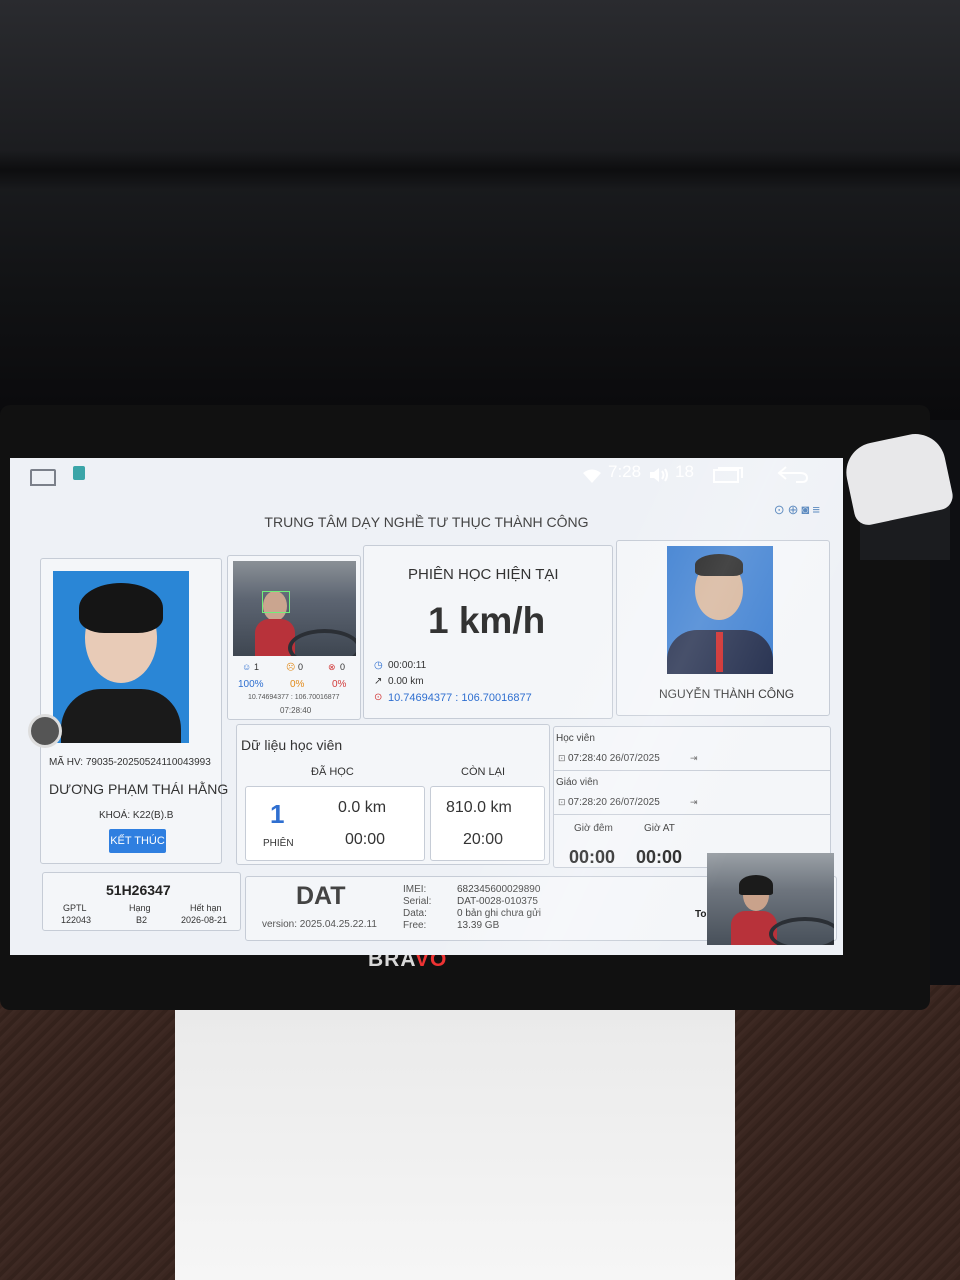 The width and height of the screenshot is (960, 1280). What do you see at coordinates (362, 807) in the screenshot?
I see `done-km: 0.0 km` at bounding box center [362, 807].